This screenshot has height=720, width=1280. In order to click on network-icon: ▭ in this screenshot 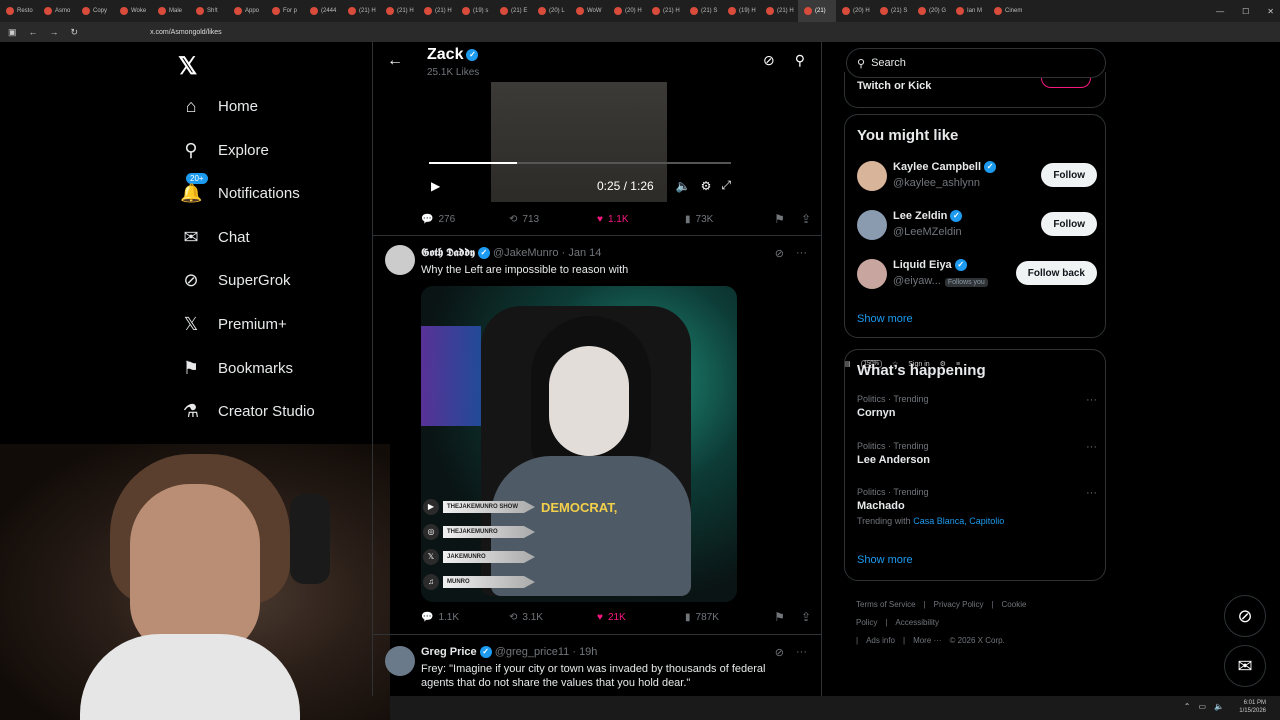, I will do `click(1202, 706)`.